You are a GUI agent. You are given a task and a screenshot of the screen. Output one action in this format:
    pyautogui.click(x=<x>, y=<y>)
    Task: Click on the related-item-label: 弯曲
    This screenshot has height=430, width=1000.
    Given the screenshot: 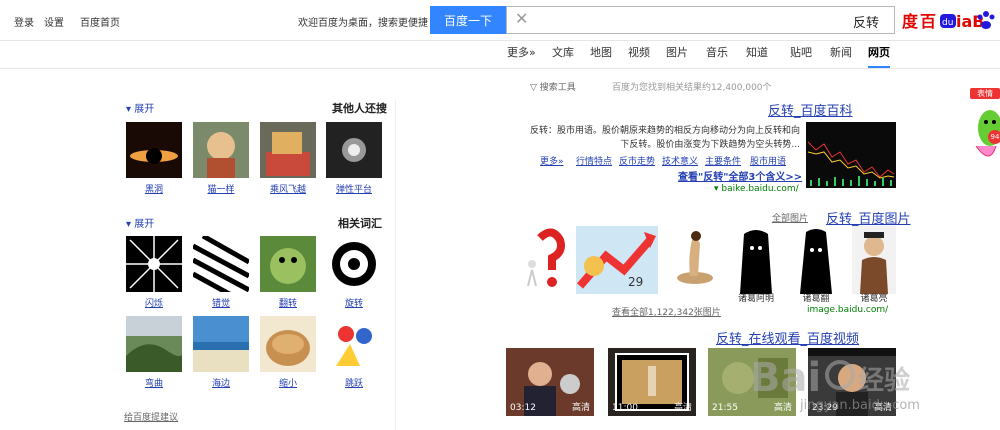 What is the action you would take?
    pyautogui.click(x=154, y=382)
    